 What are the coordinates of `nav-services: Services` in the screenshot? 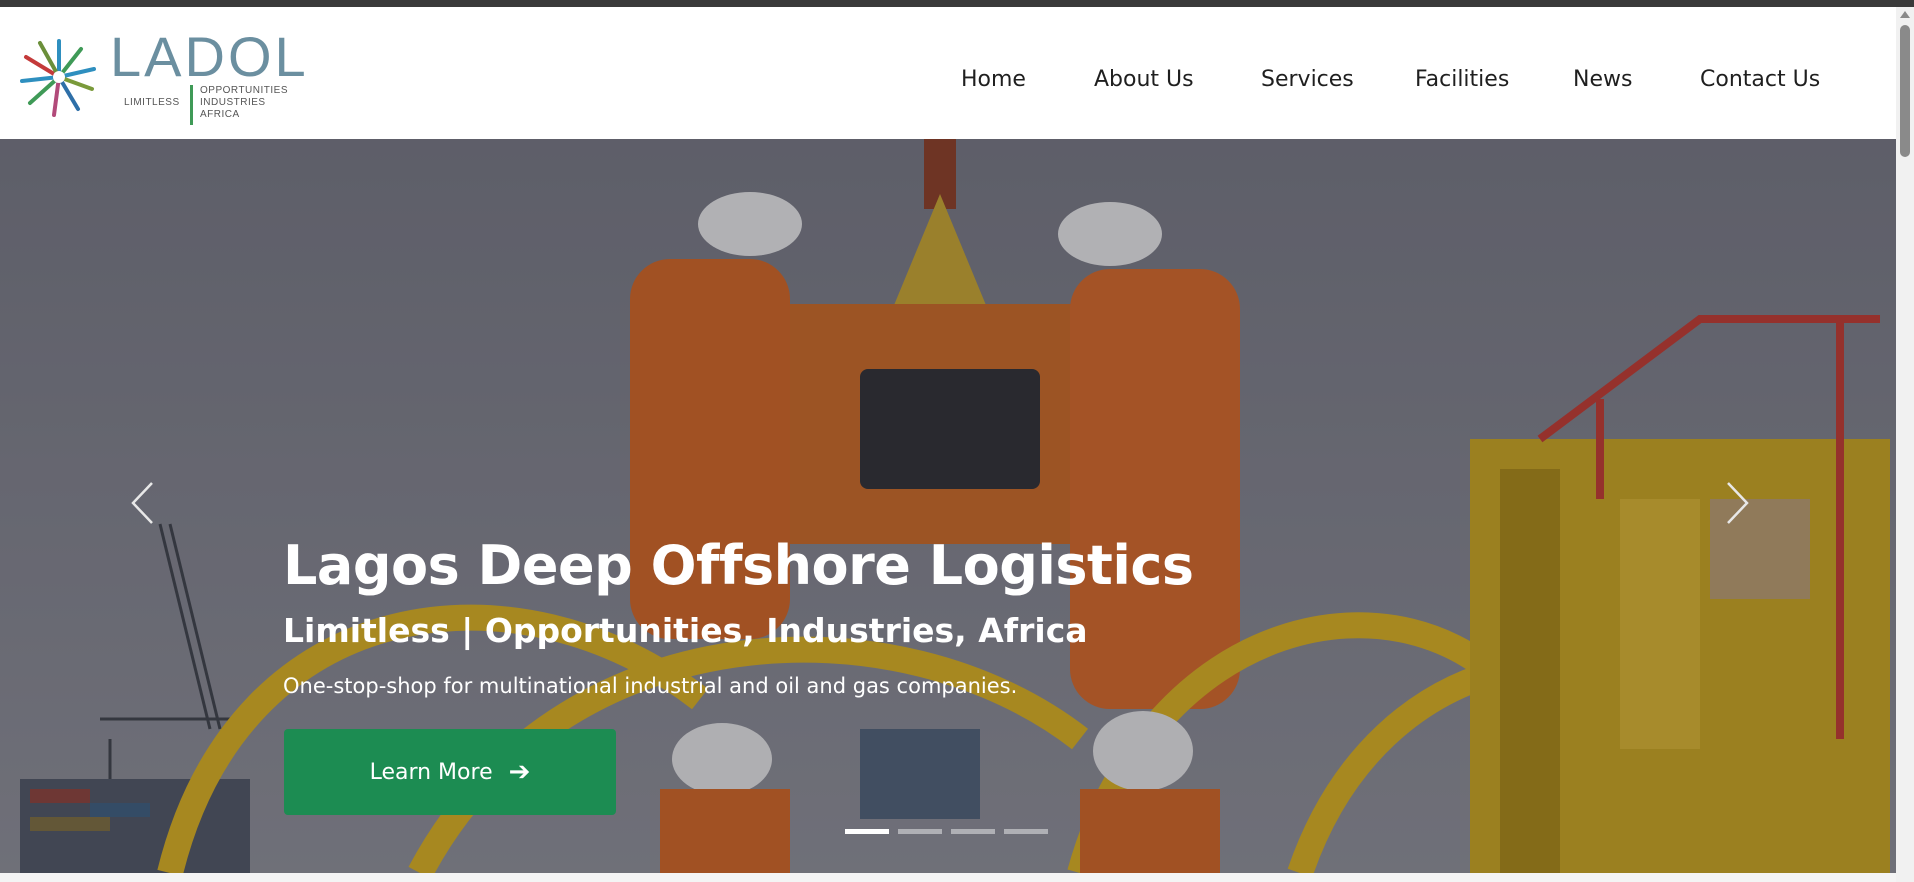 It's located at (1307, 79).